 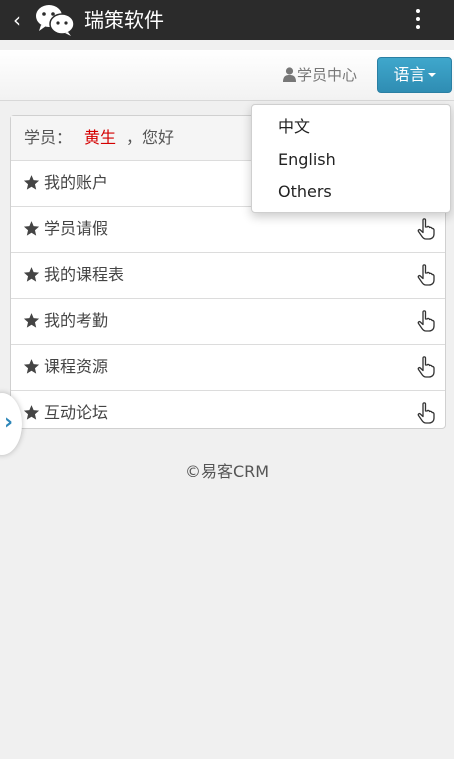 What do you see at coordinates (84, 274) in the screenshot?
I see `menu-item-label: 我的课程表` at bounding box center [84, 274].